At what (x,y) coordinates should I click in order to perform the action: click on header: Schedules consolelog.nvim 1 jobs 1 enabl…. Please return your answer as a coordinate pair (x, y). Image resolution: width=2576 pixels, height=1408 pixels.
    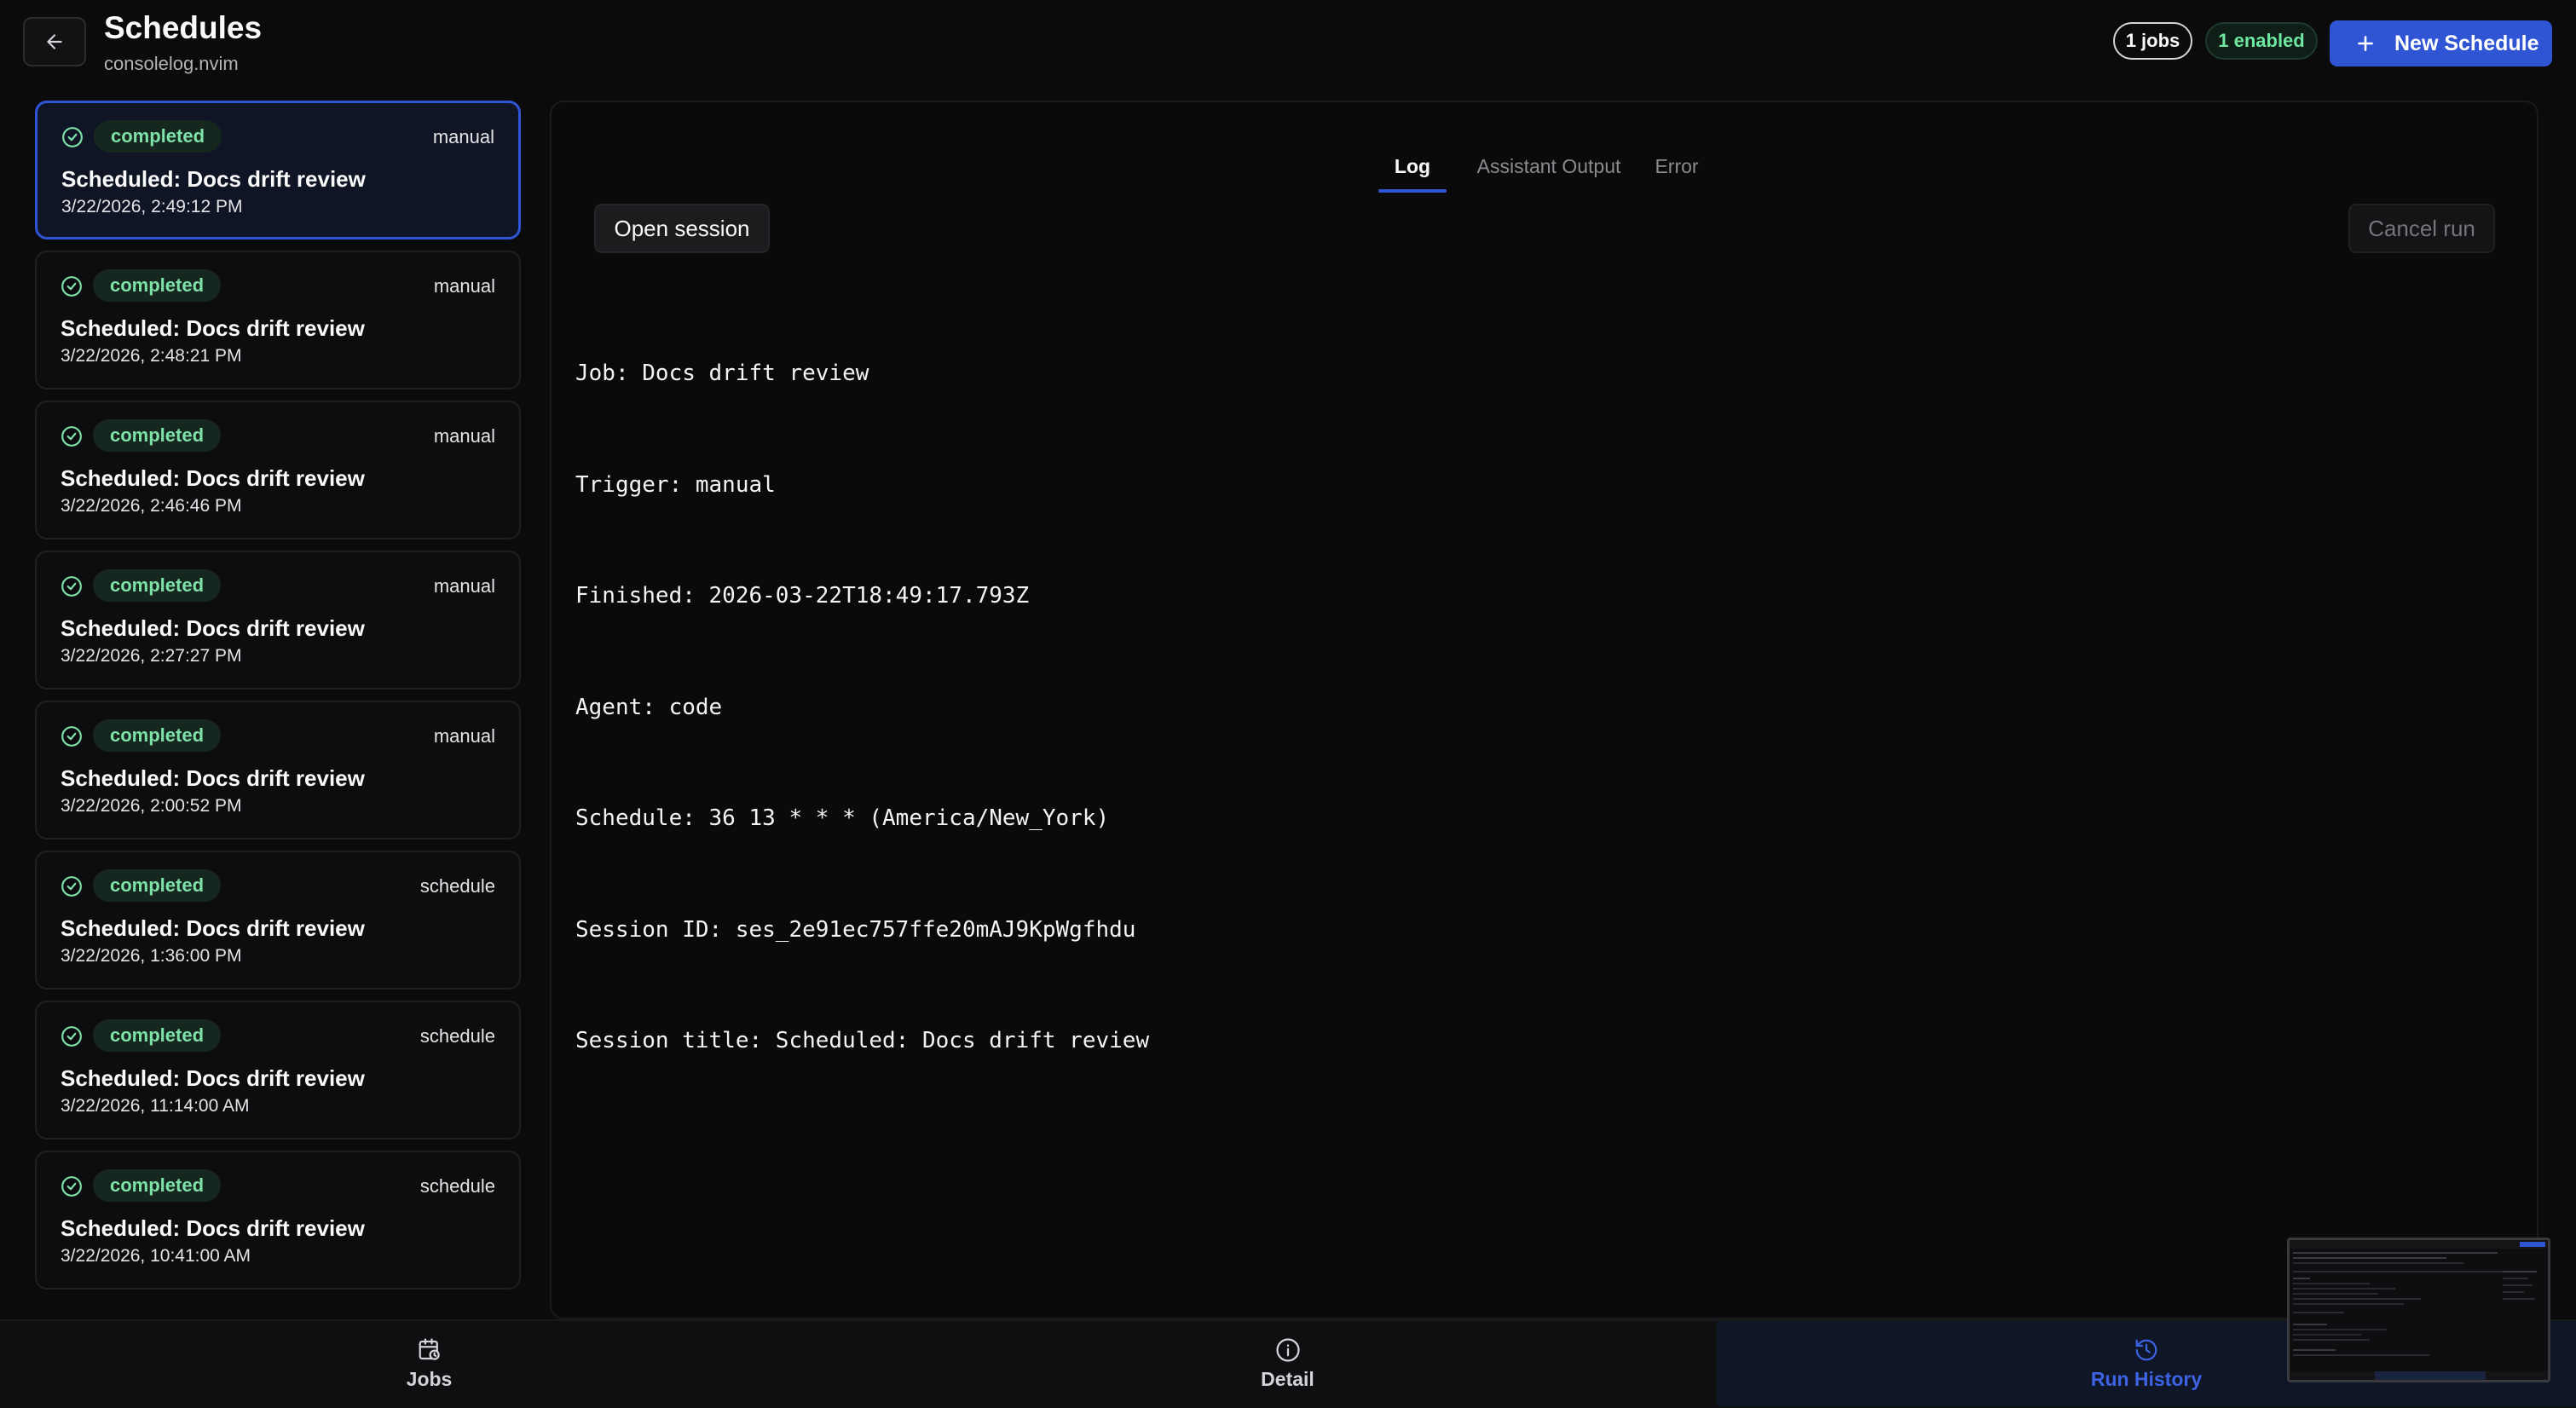
    Looking at the image, I should click on (1288, 47).